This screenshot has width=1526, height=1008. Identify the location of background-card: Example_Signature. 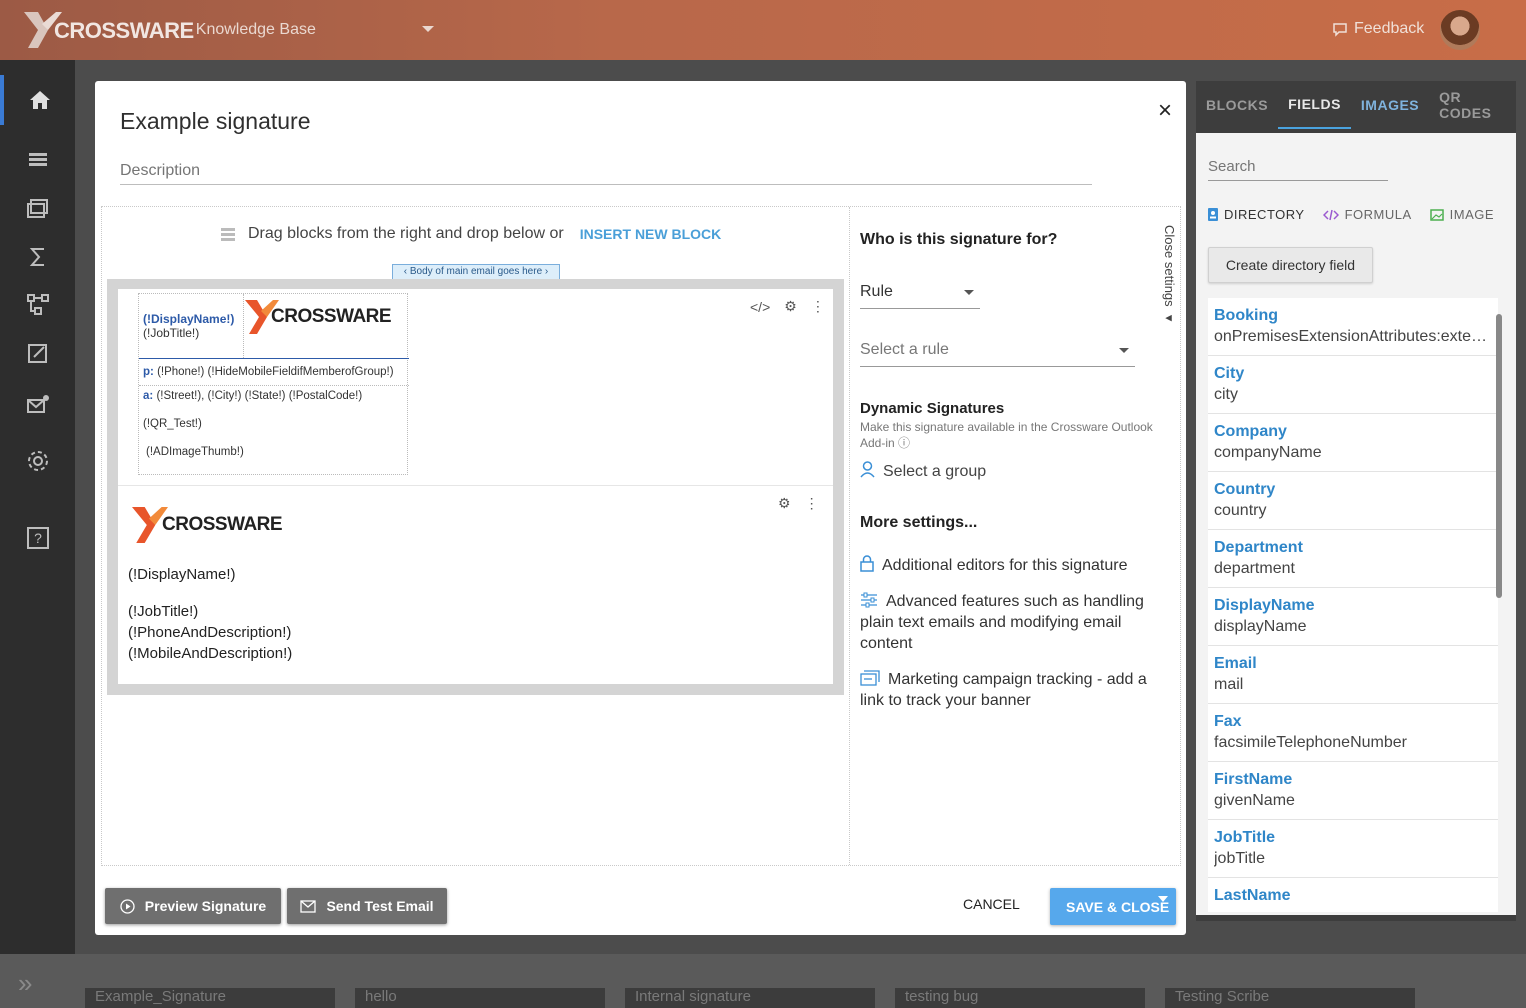
(210, 998).